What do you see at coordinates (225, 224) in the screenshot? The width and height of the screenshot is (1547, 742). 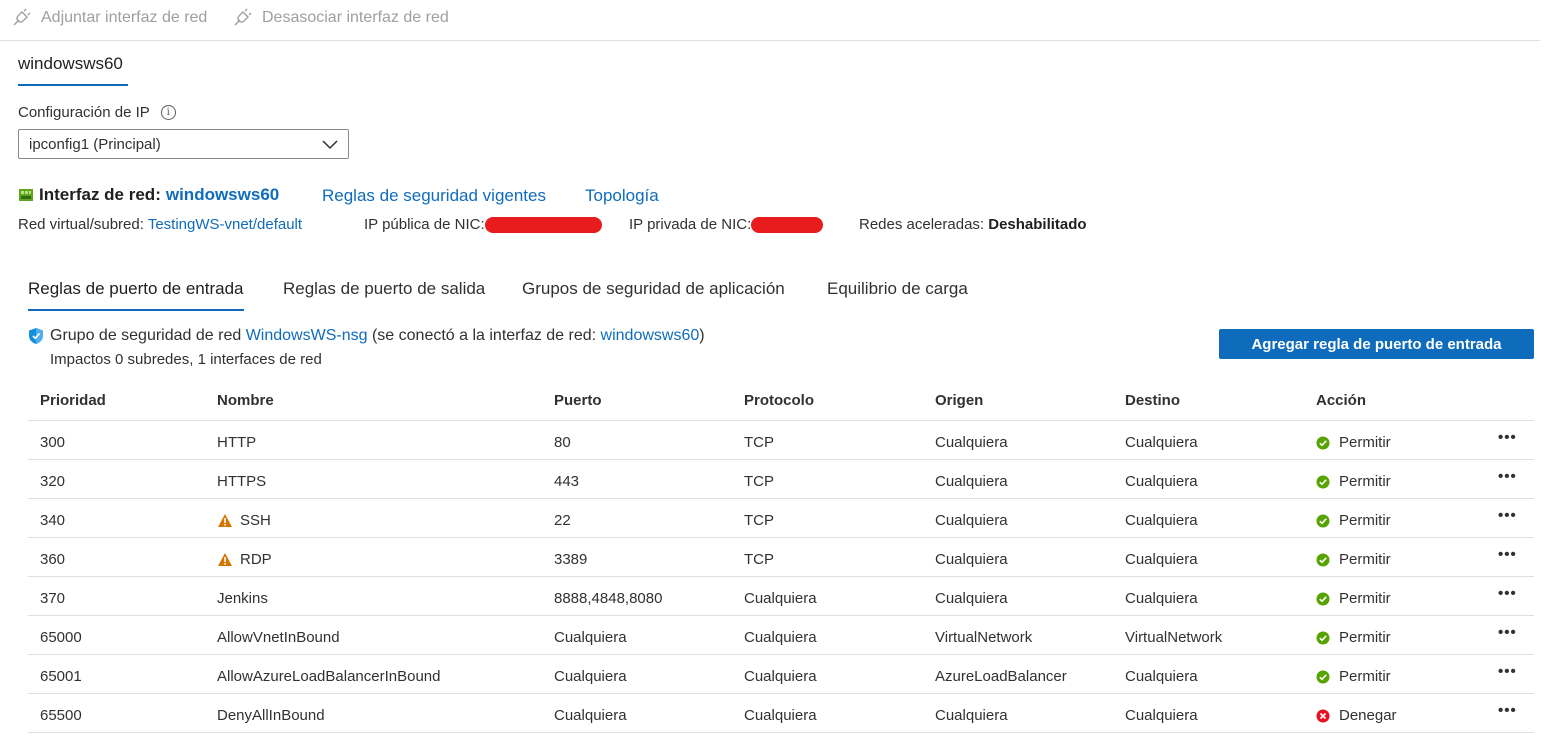 I see `vnet-link: TestingWS-vnet/default` at bounding box center [225, 224].